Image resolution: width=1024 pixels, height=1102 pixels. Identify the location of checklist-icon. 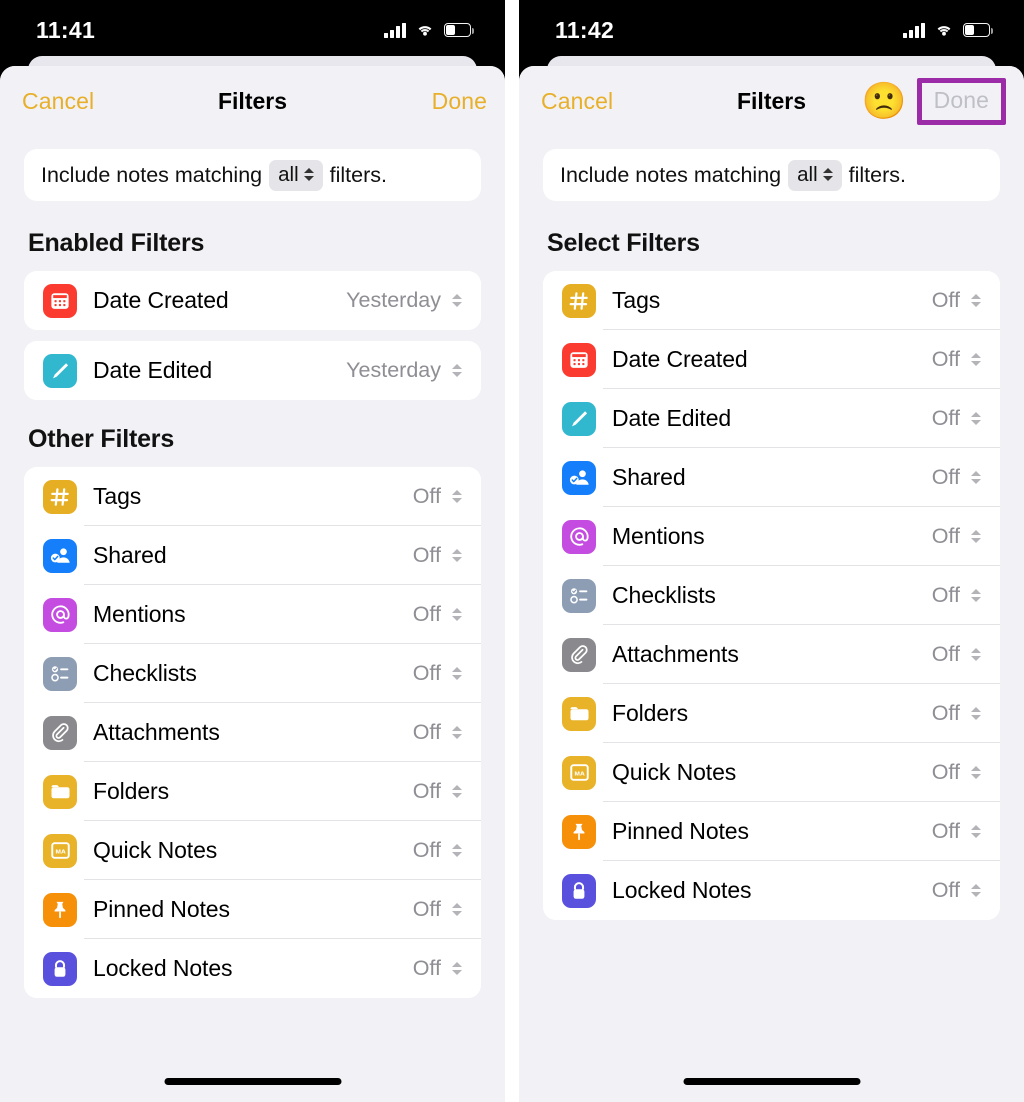
(60, 673).